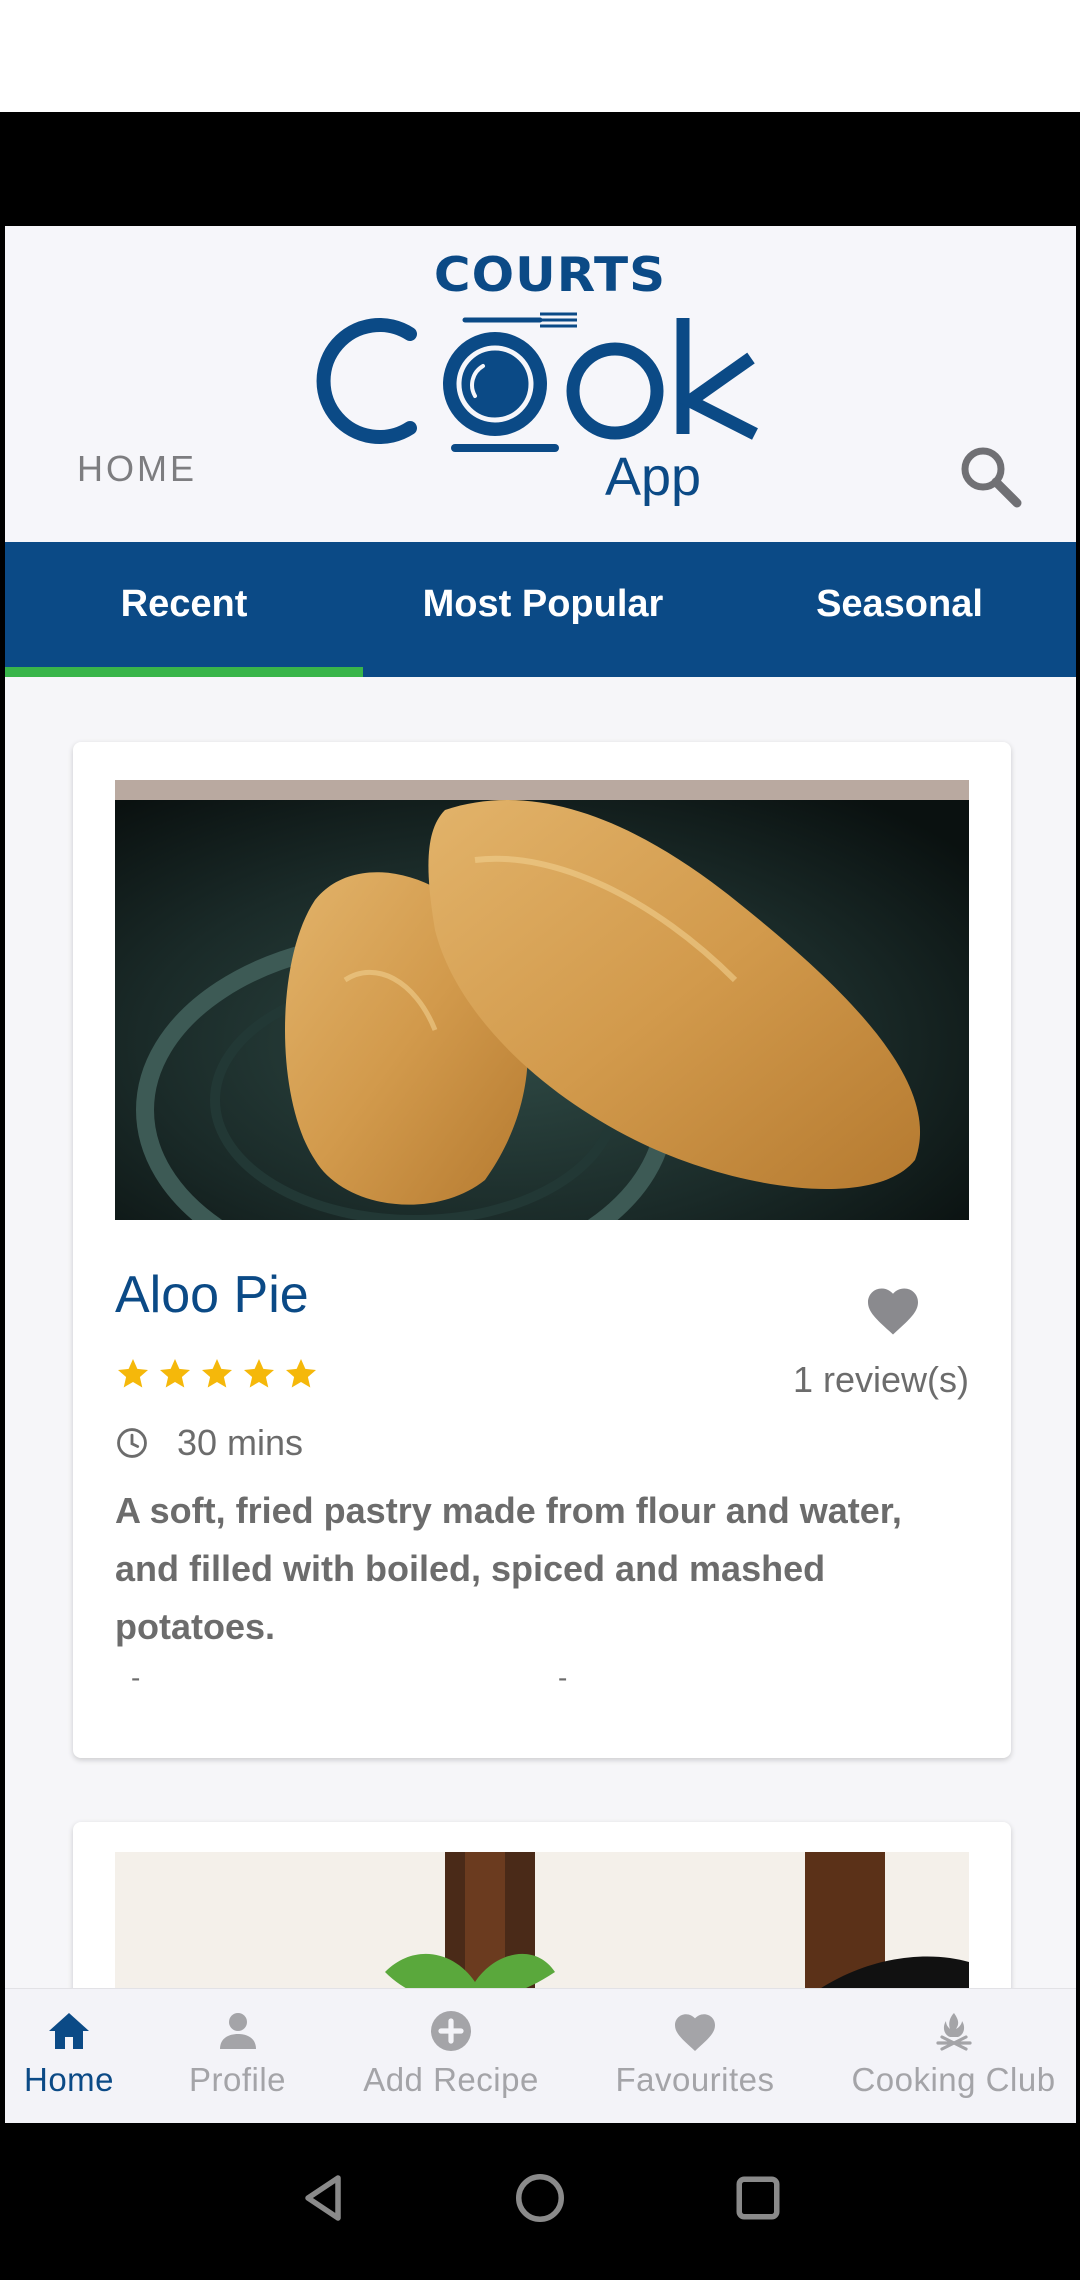 The image size is (1080, 2280). Describe the element at coordinates (451, 2031) in the screenshot. I see `add-circle-icon` at that location.